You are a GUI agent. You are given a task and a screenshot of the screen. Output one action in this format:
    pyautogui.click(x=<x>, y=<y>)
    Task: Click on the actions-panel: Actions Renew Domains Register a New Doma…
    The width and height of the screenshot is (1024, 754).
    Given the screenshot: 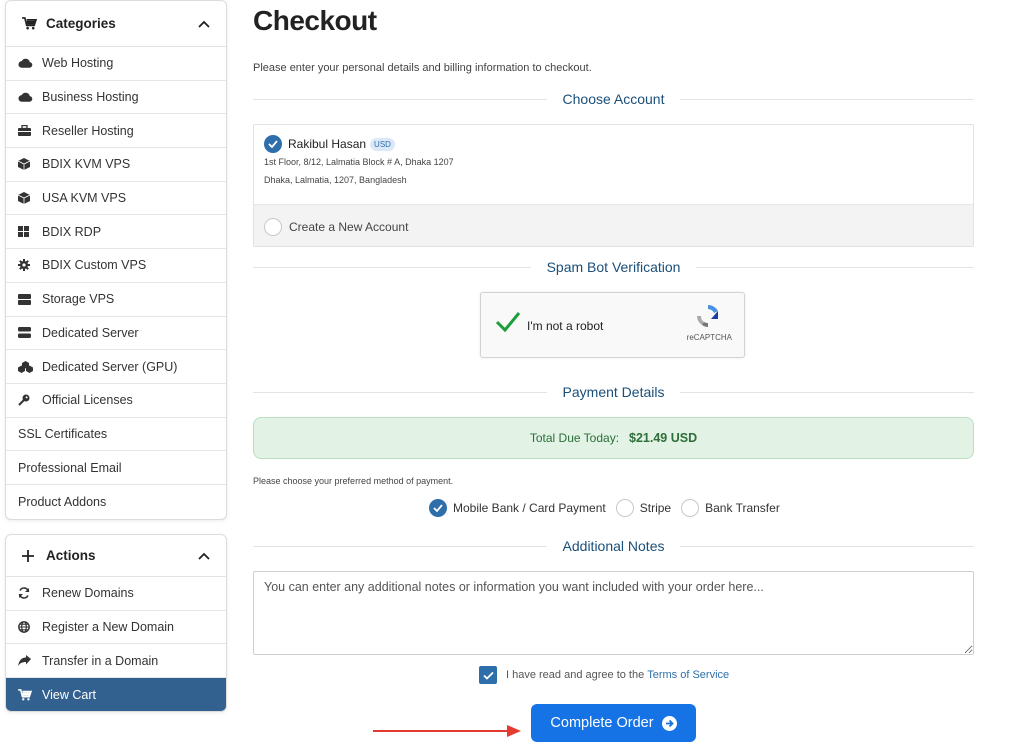 What is the action you would take?
    pyautogui.click(x=116, y=623)
    